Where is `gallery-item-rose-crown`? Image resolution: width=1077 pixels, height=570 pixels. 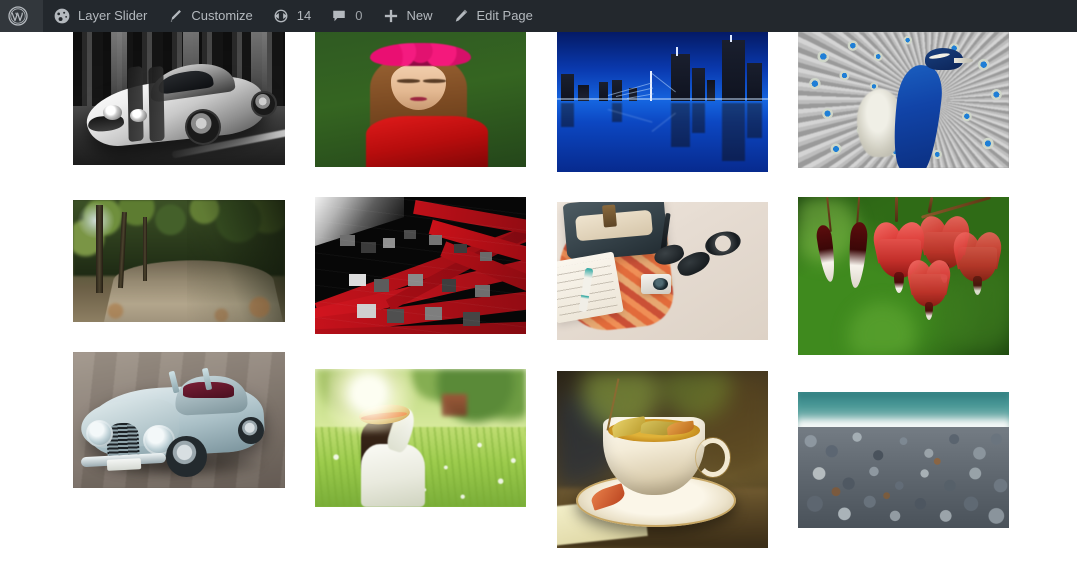 gallery-item-rose-crown is located at coordinates (420, 99).